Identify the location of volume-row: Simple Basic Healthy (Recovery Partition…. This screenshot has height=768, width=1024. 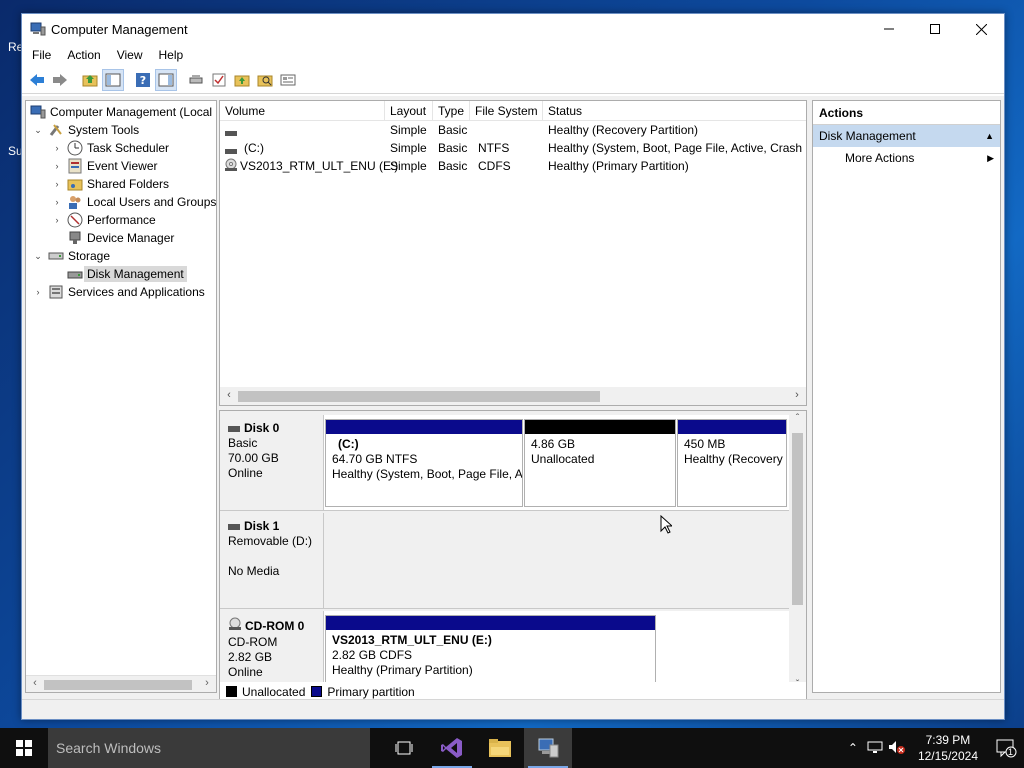
(513, 131).